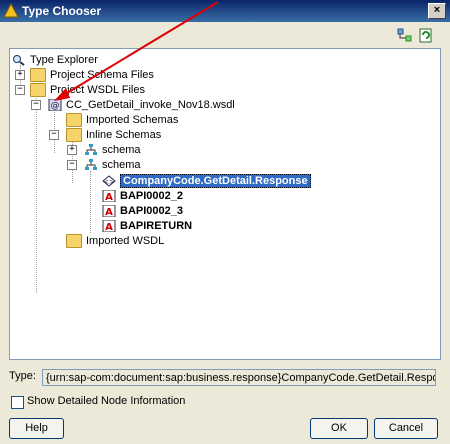 The width and height of the screenshot is (450, 444). I want to click on tree-item-bapi0002-3: A BAPI0002_3, so click(142, 211).